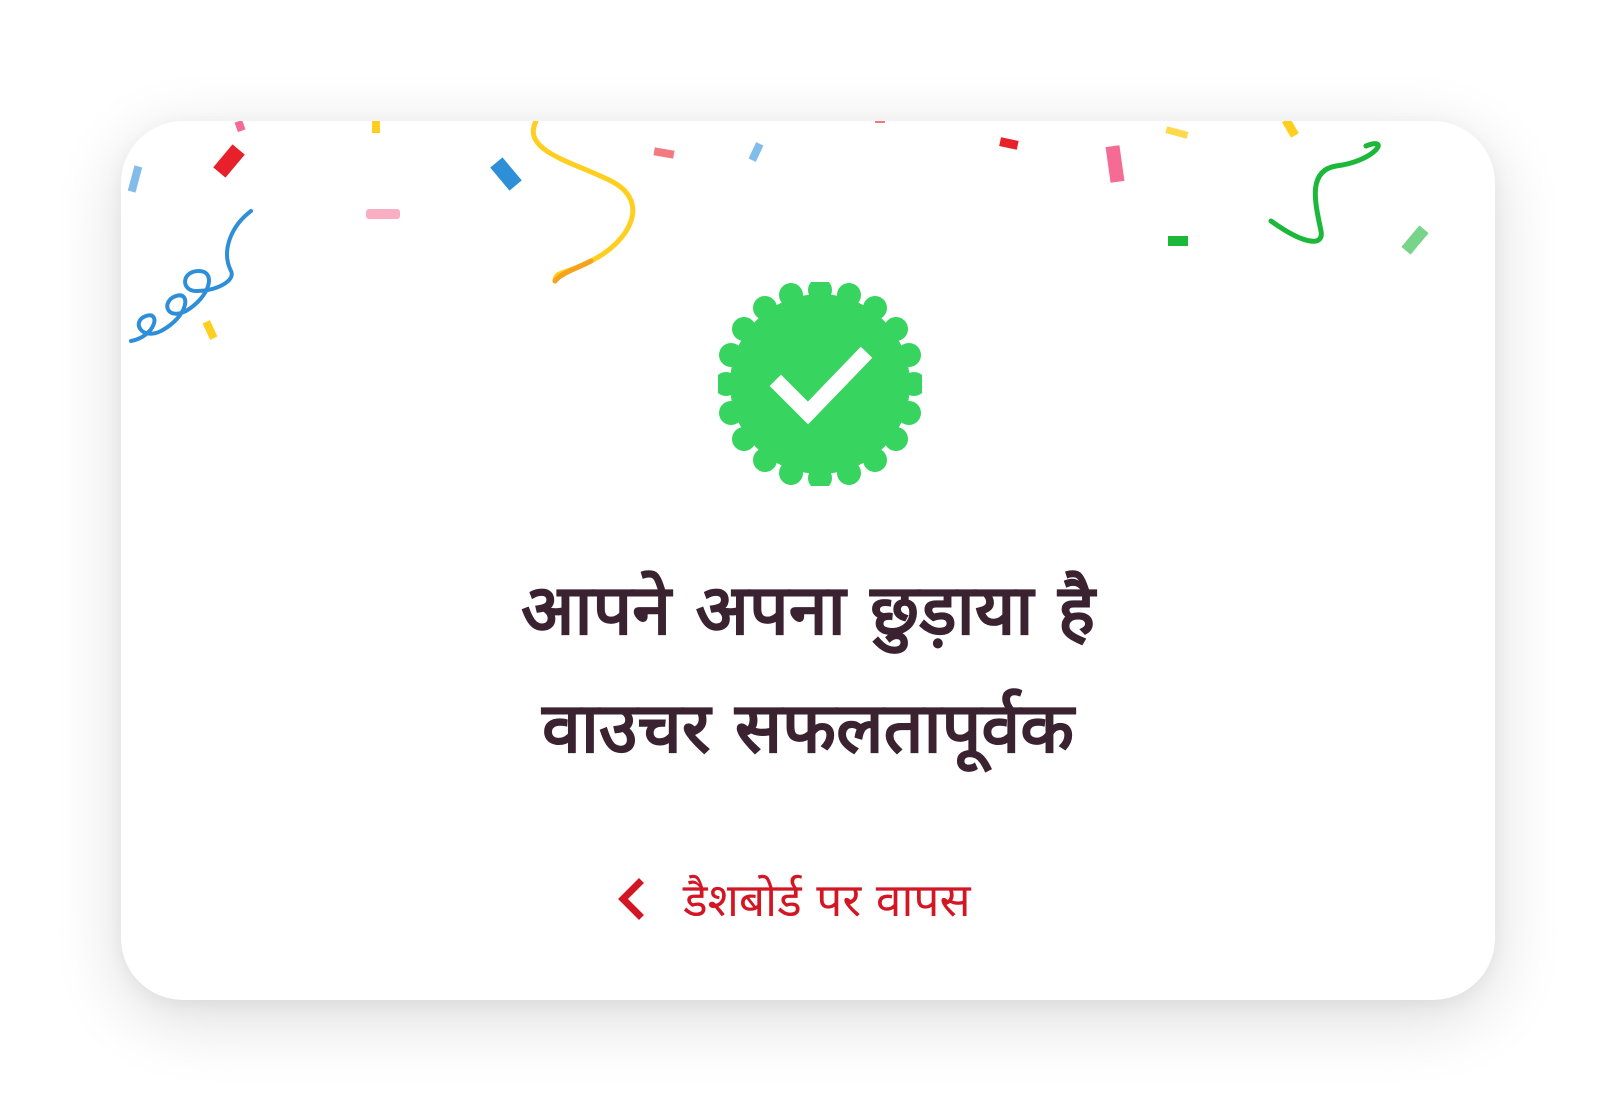  I want to click on back-to-dashboard-link: डैशबोर्ड पर वापस, so click(792, 899).